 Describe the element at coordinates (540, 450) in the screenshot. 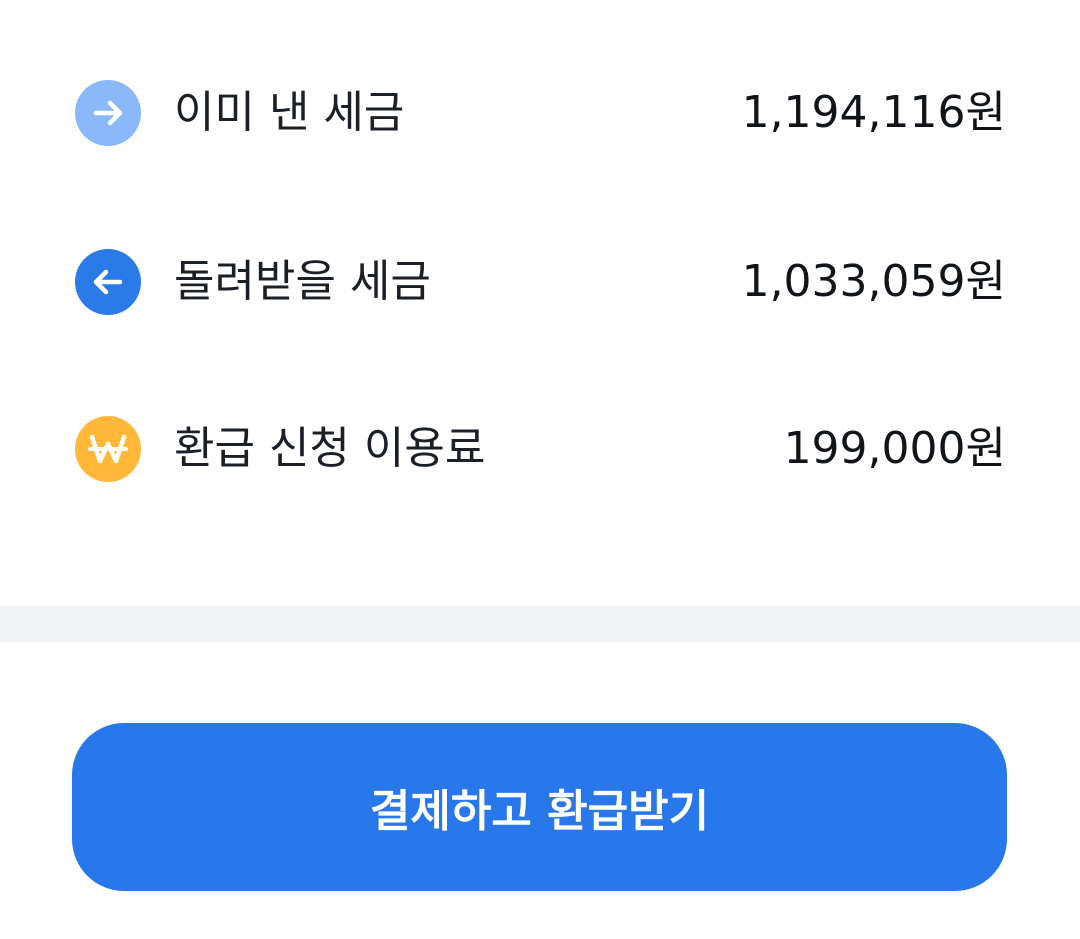

I see `summary-row-service-fee: 환급 신청 이용료 199,000원` at that location.